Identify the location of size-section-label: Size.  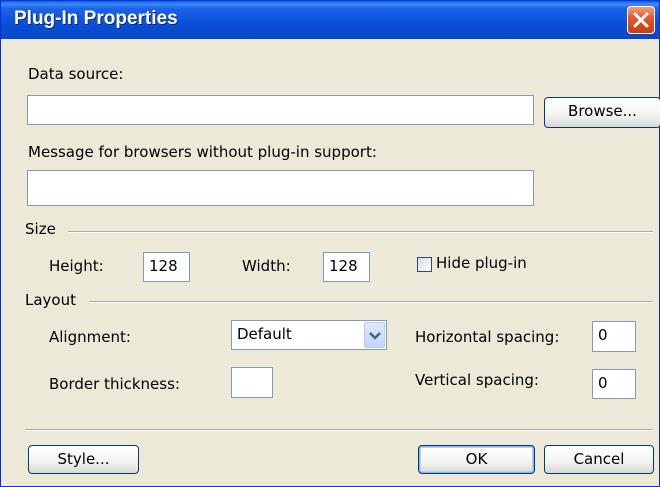
(40, 229).